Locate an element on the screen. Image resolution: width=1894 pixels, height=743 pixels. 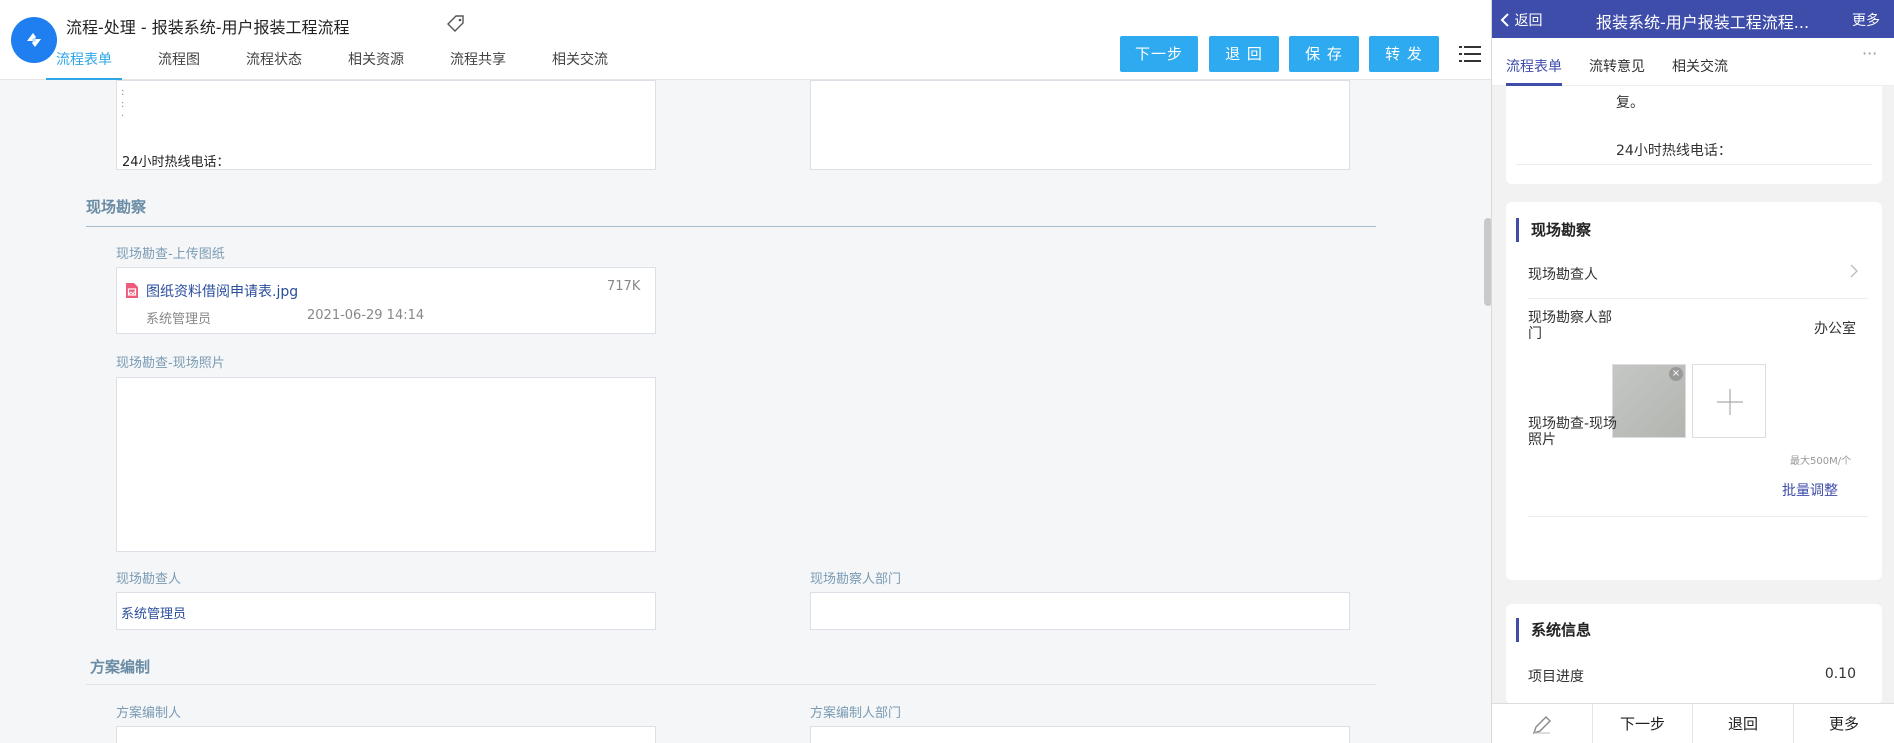
mobile-progress-value: 0.10 is located at coordinates (1840, 674).